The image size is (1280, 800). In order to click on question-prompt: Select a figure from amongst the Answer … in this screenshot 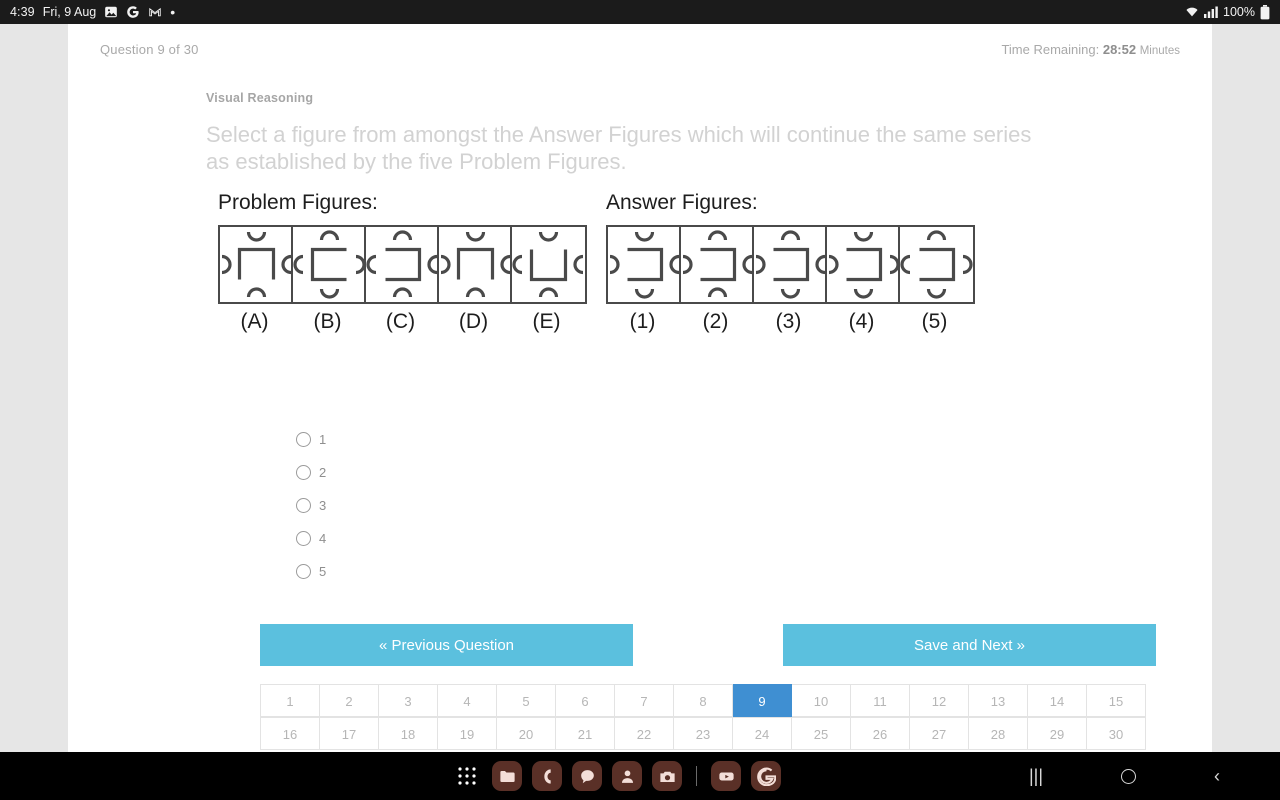, I will do `click(619, 148)`.